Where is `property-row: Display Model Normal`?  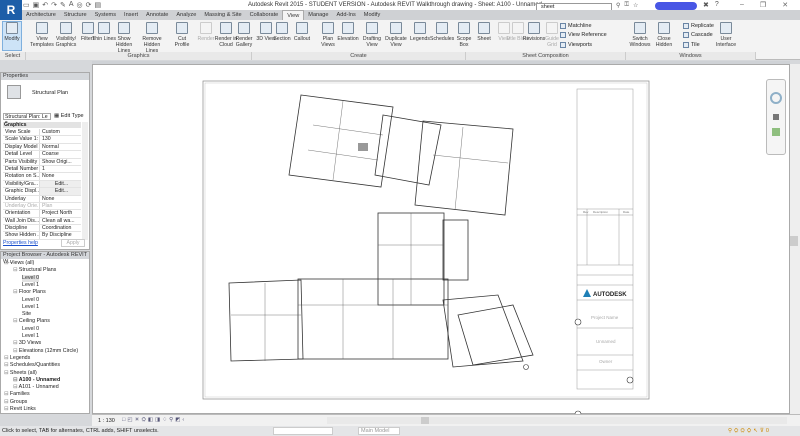 property-row: Display Model Normal is located at coordinates (42, 147).